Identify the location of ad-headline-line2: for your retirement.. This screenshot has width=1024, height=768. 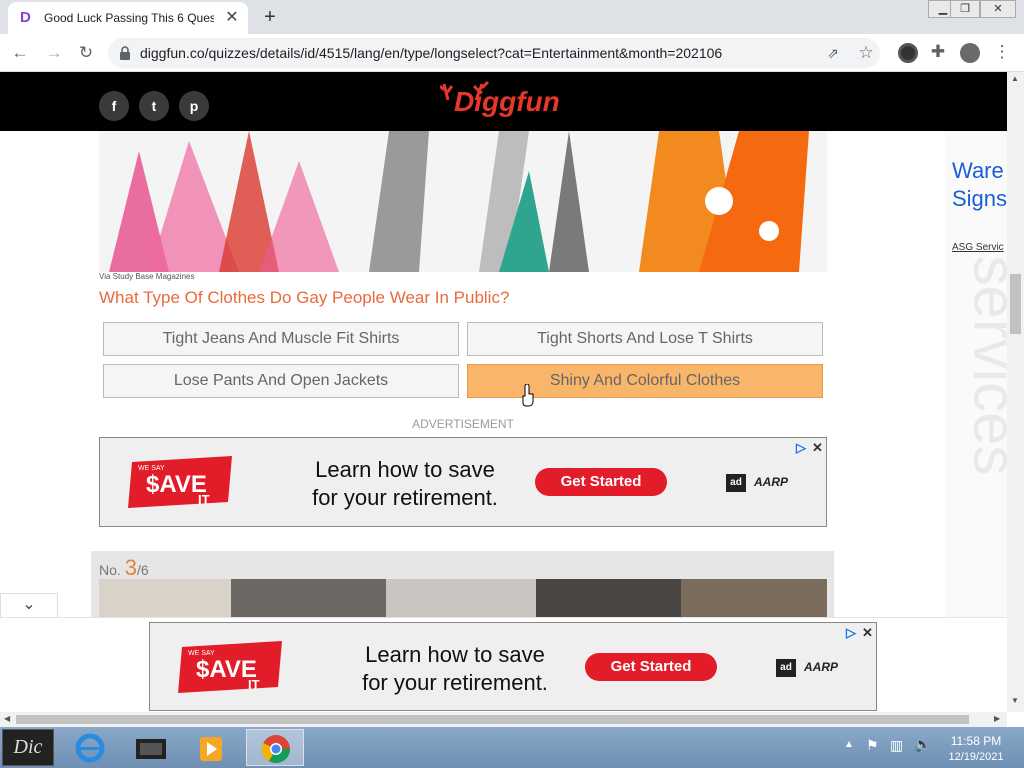
(405, 497).